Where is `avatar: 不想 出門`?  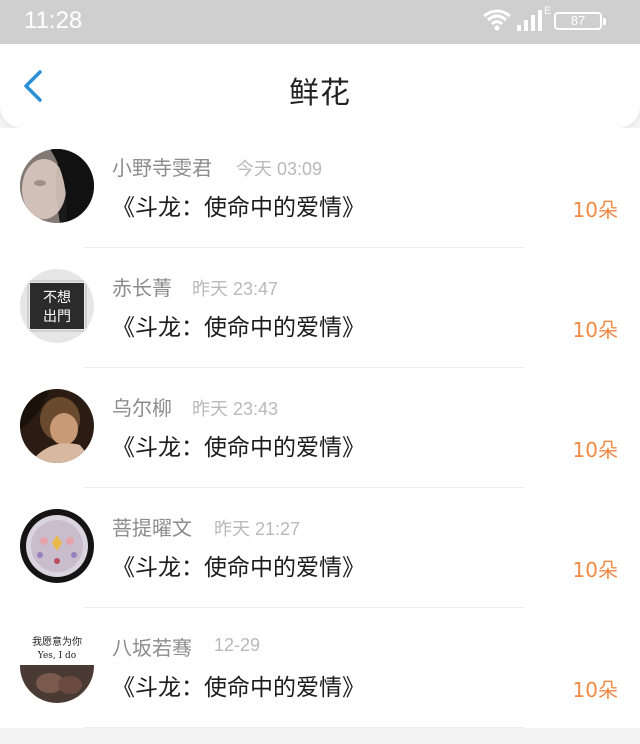 avatar: 不想 出門 is located at coordinates (57, 306).